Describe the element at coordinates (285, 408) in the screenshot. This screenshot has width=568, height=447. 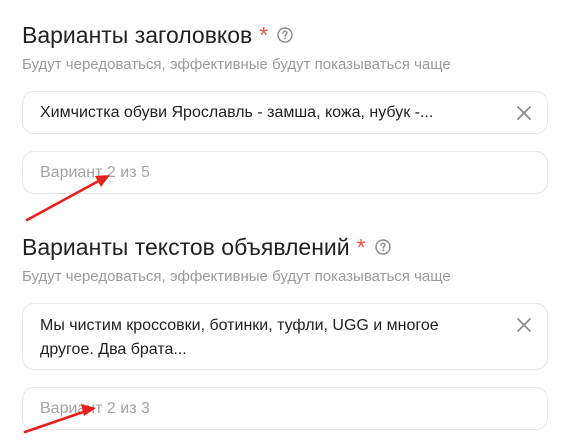
I see `ad-text-variant-2-field: Вариант 2 из 3` at that location.